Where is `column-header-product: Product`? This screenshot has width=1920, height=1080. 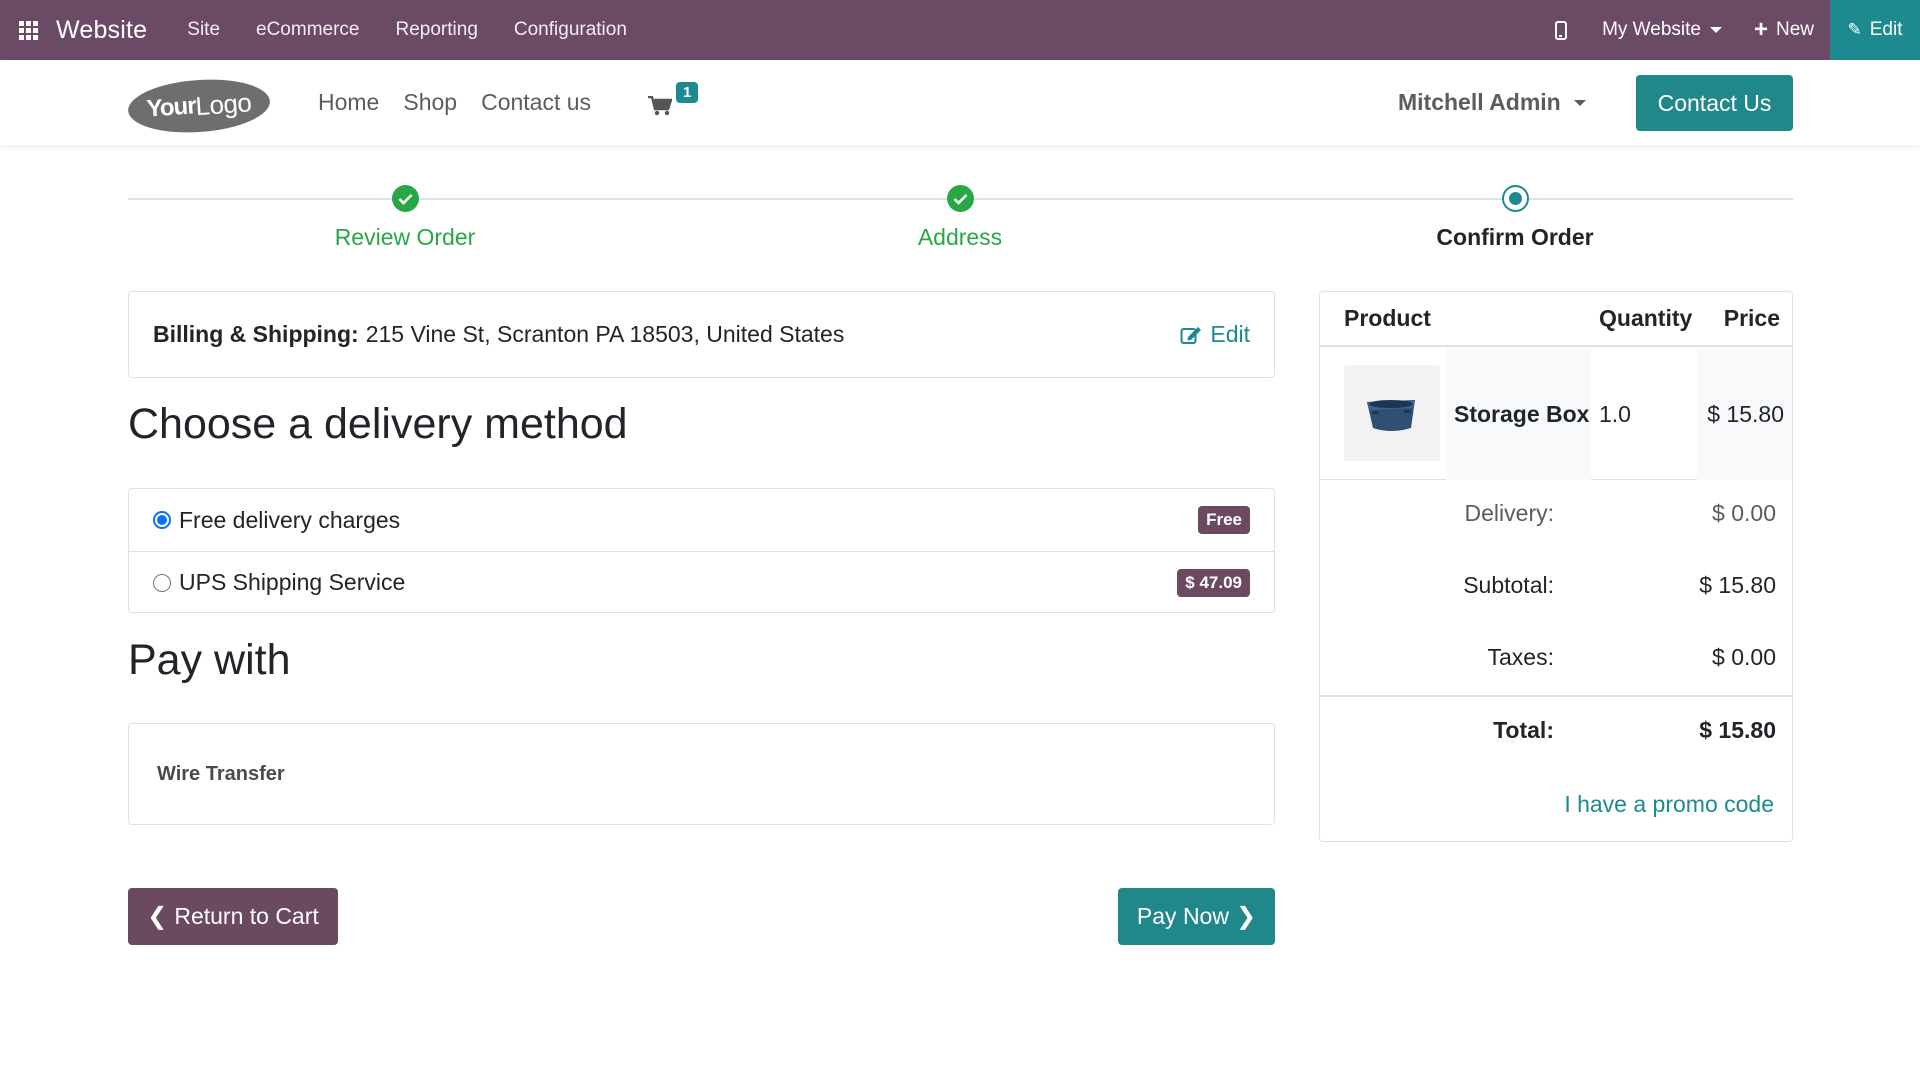 column-header-product: Product is located at coordinates (1387, 318).